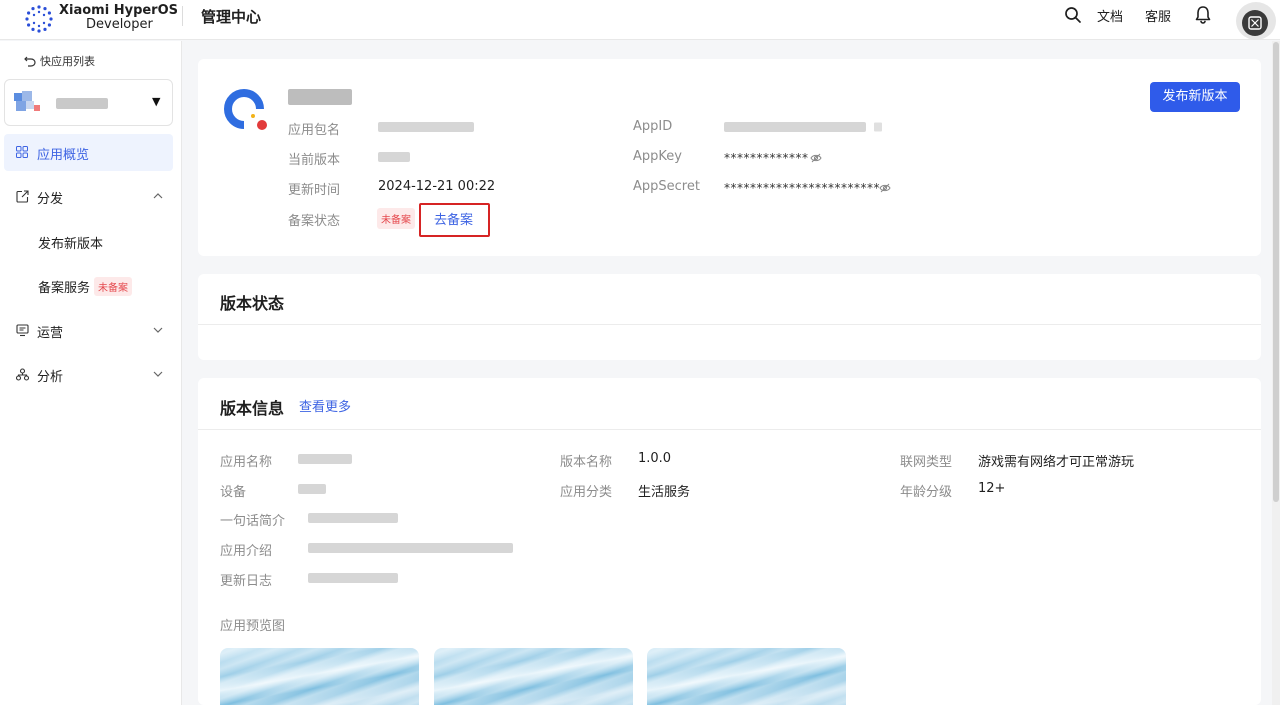  Describe the element at coordinates (314, 221) in the screenshot. I see `filing-status-label: 备案状态` at that location.